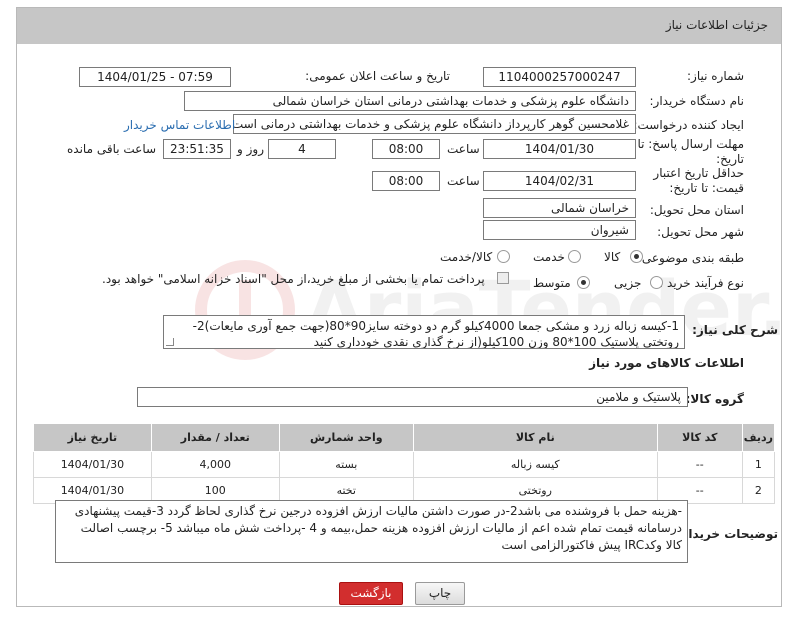 This screenshot has height=620, width=788. I want to click on table-row: 1 -- کیسه زباله بسته 4,000 1404/01/30, so click(404, 464).